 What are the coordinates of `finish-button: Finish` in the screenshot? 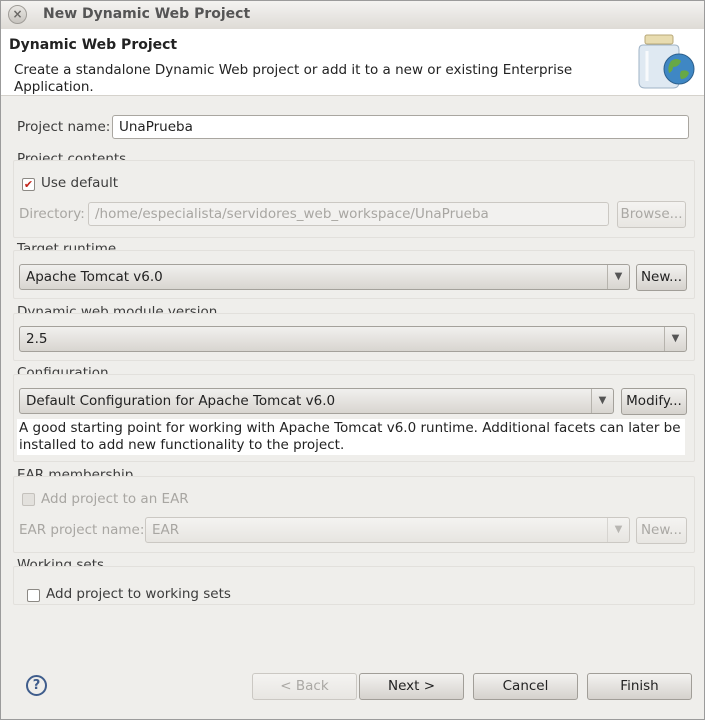 It's located at (639, 686).